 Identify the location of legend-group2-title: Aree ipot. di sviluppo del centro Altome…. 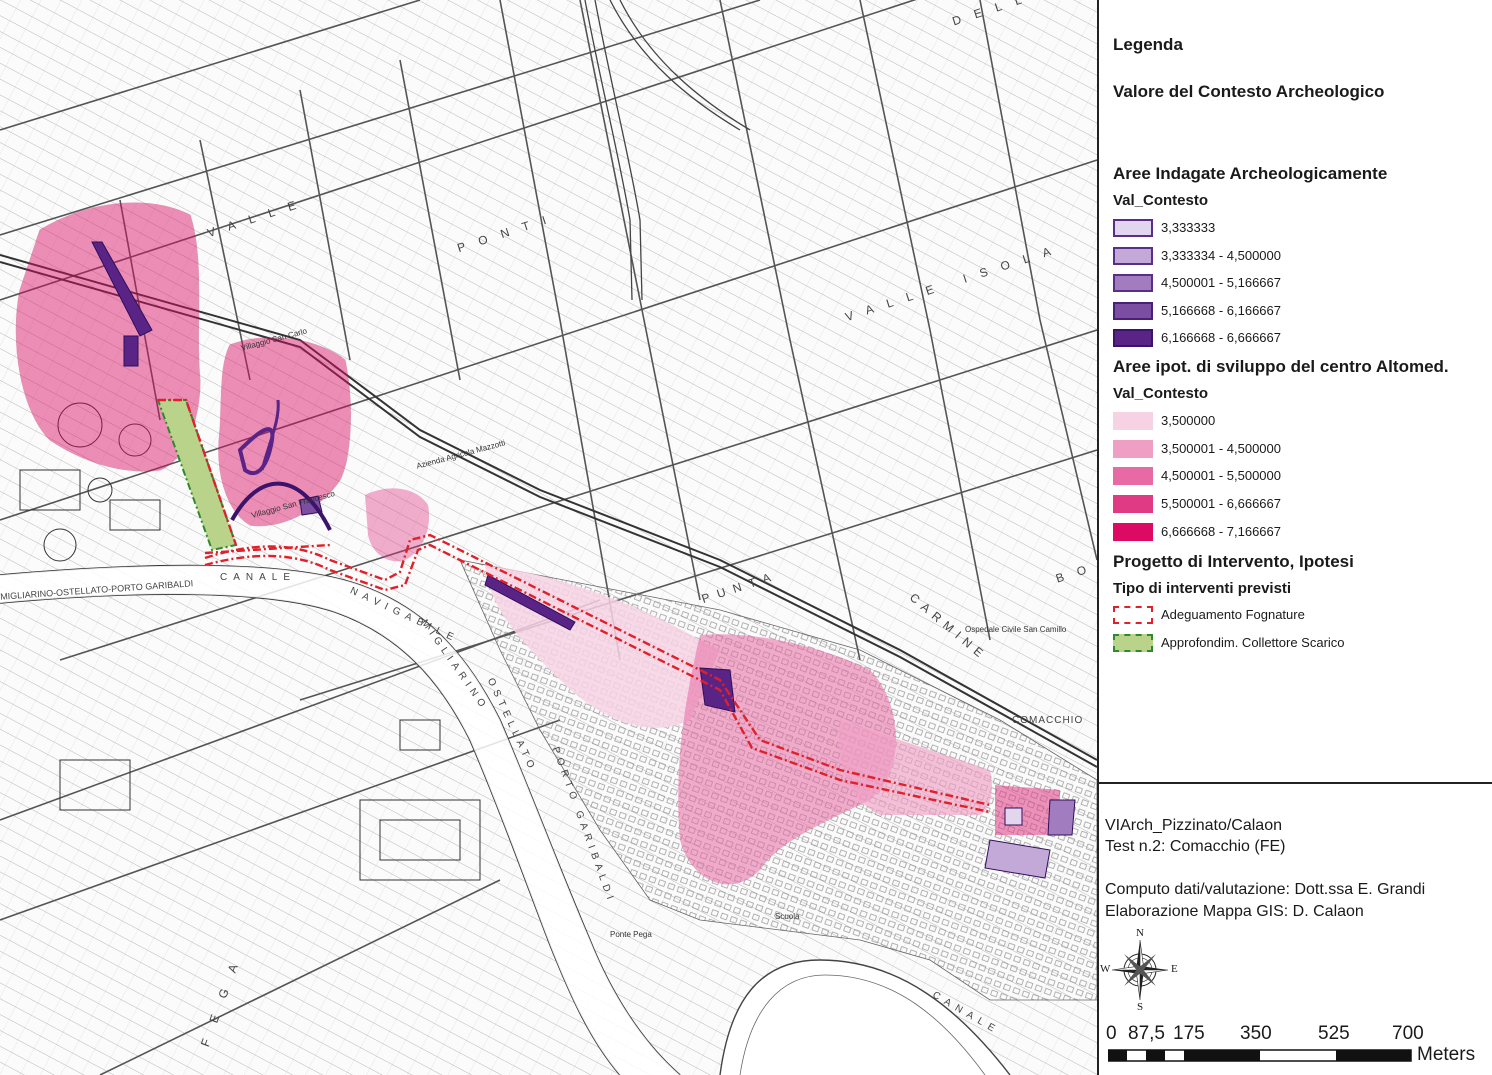
(1281, 366).